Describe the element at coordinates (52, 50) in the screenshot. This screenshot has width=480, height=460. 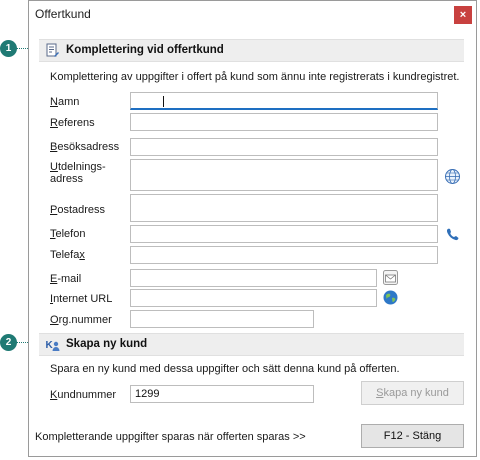
I see `customer-form-icon` at that location.